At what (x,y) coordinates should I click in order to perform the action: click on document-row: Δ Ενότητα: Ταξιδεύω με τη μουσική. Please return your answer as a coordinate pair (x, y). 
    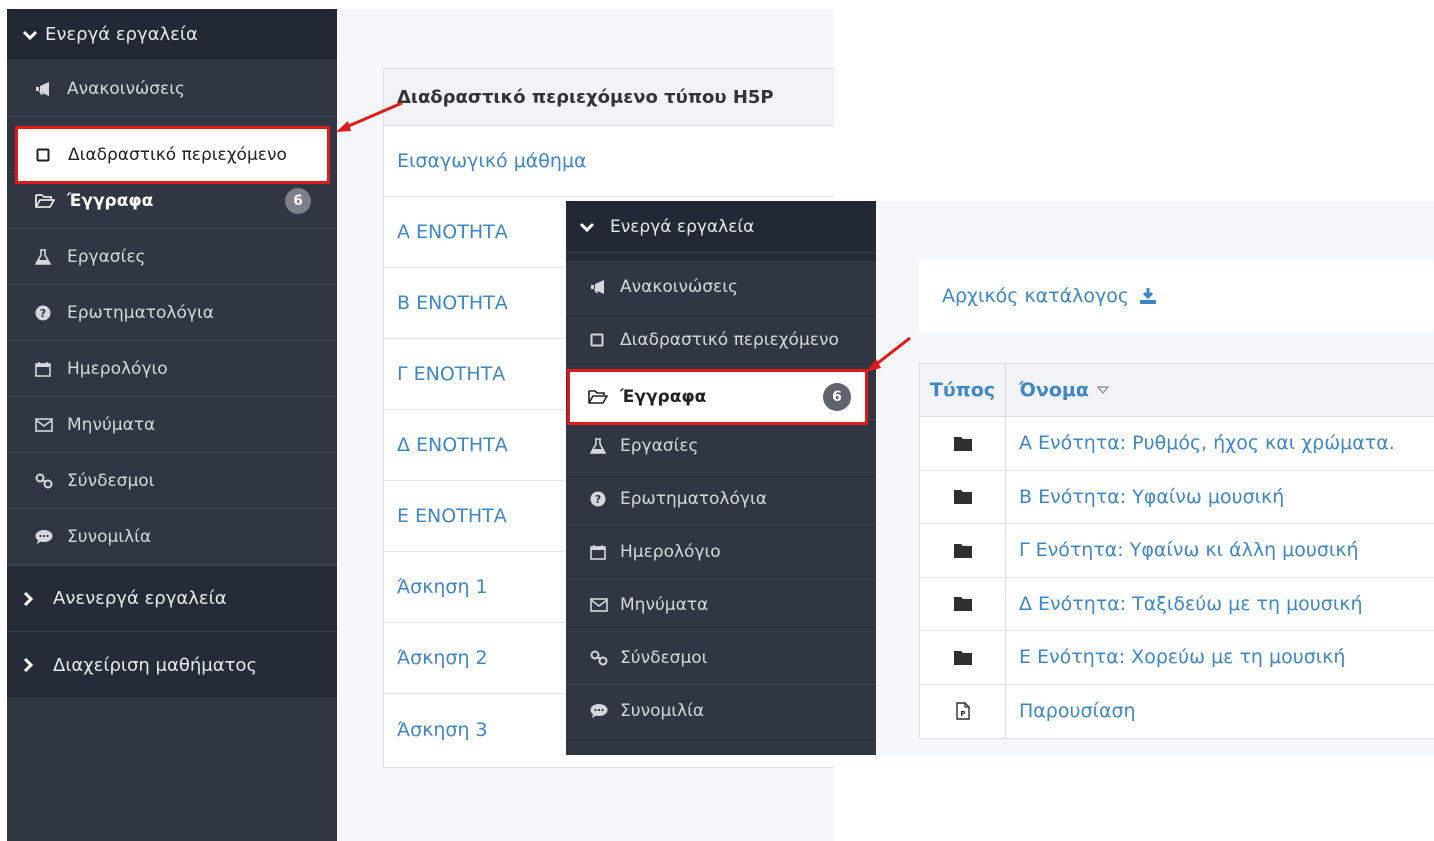
    Looking at the image, I should click on (1177, 604).